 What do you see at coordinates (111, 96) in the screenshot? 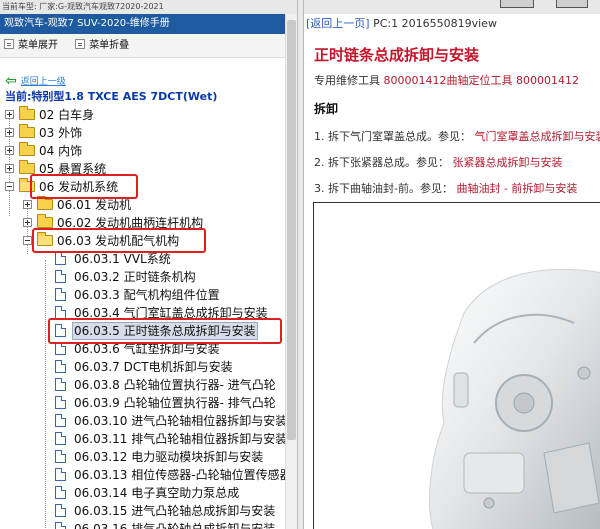
I see `current-model: 当前:特别型1.8 TXCE AES 7DCT(Wet)` at bounding box center [111, 96].